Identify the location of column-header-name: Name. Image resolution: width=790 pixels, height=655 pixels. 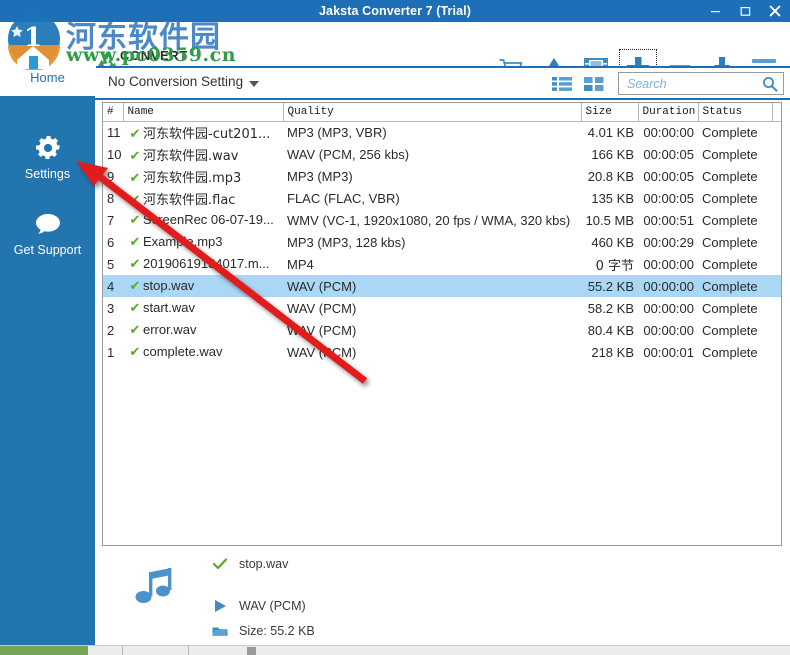
(203, 112).